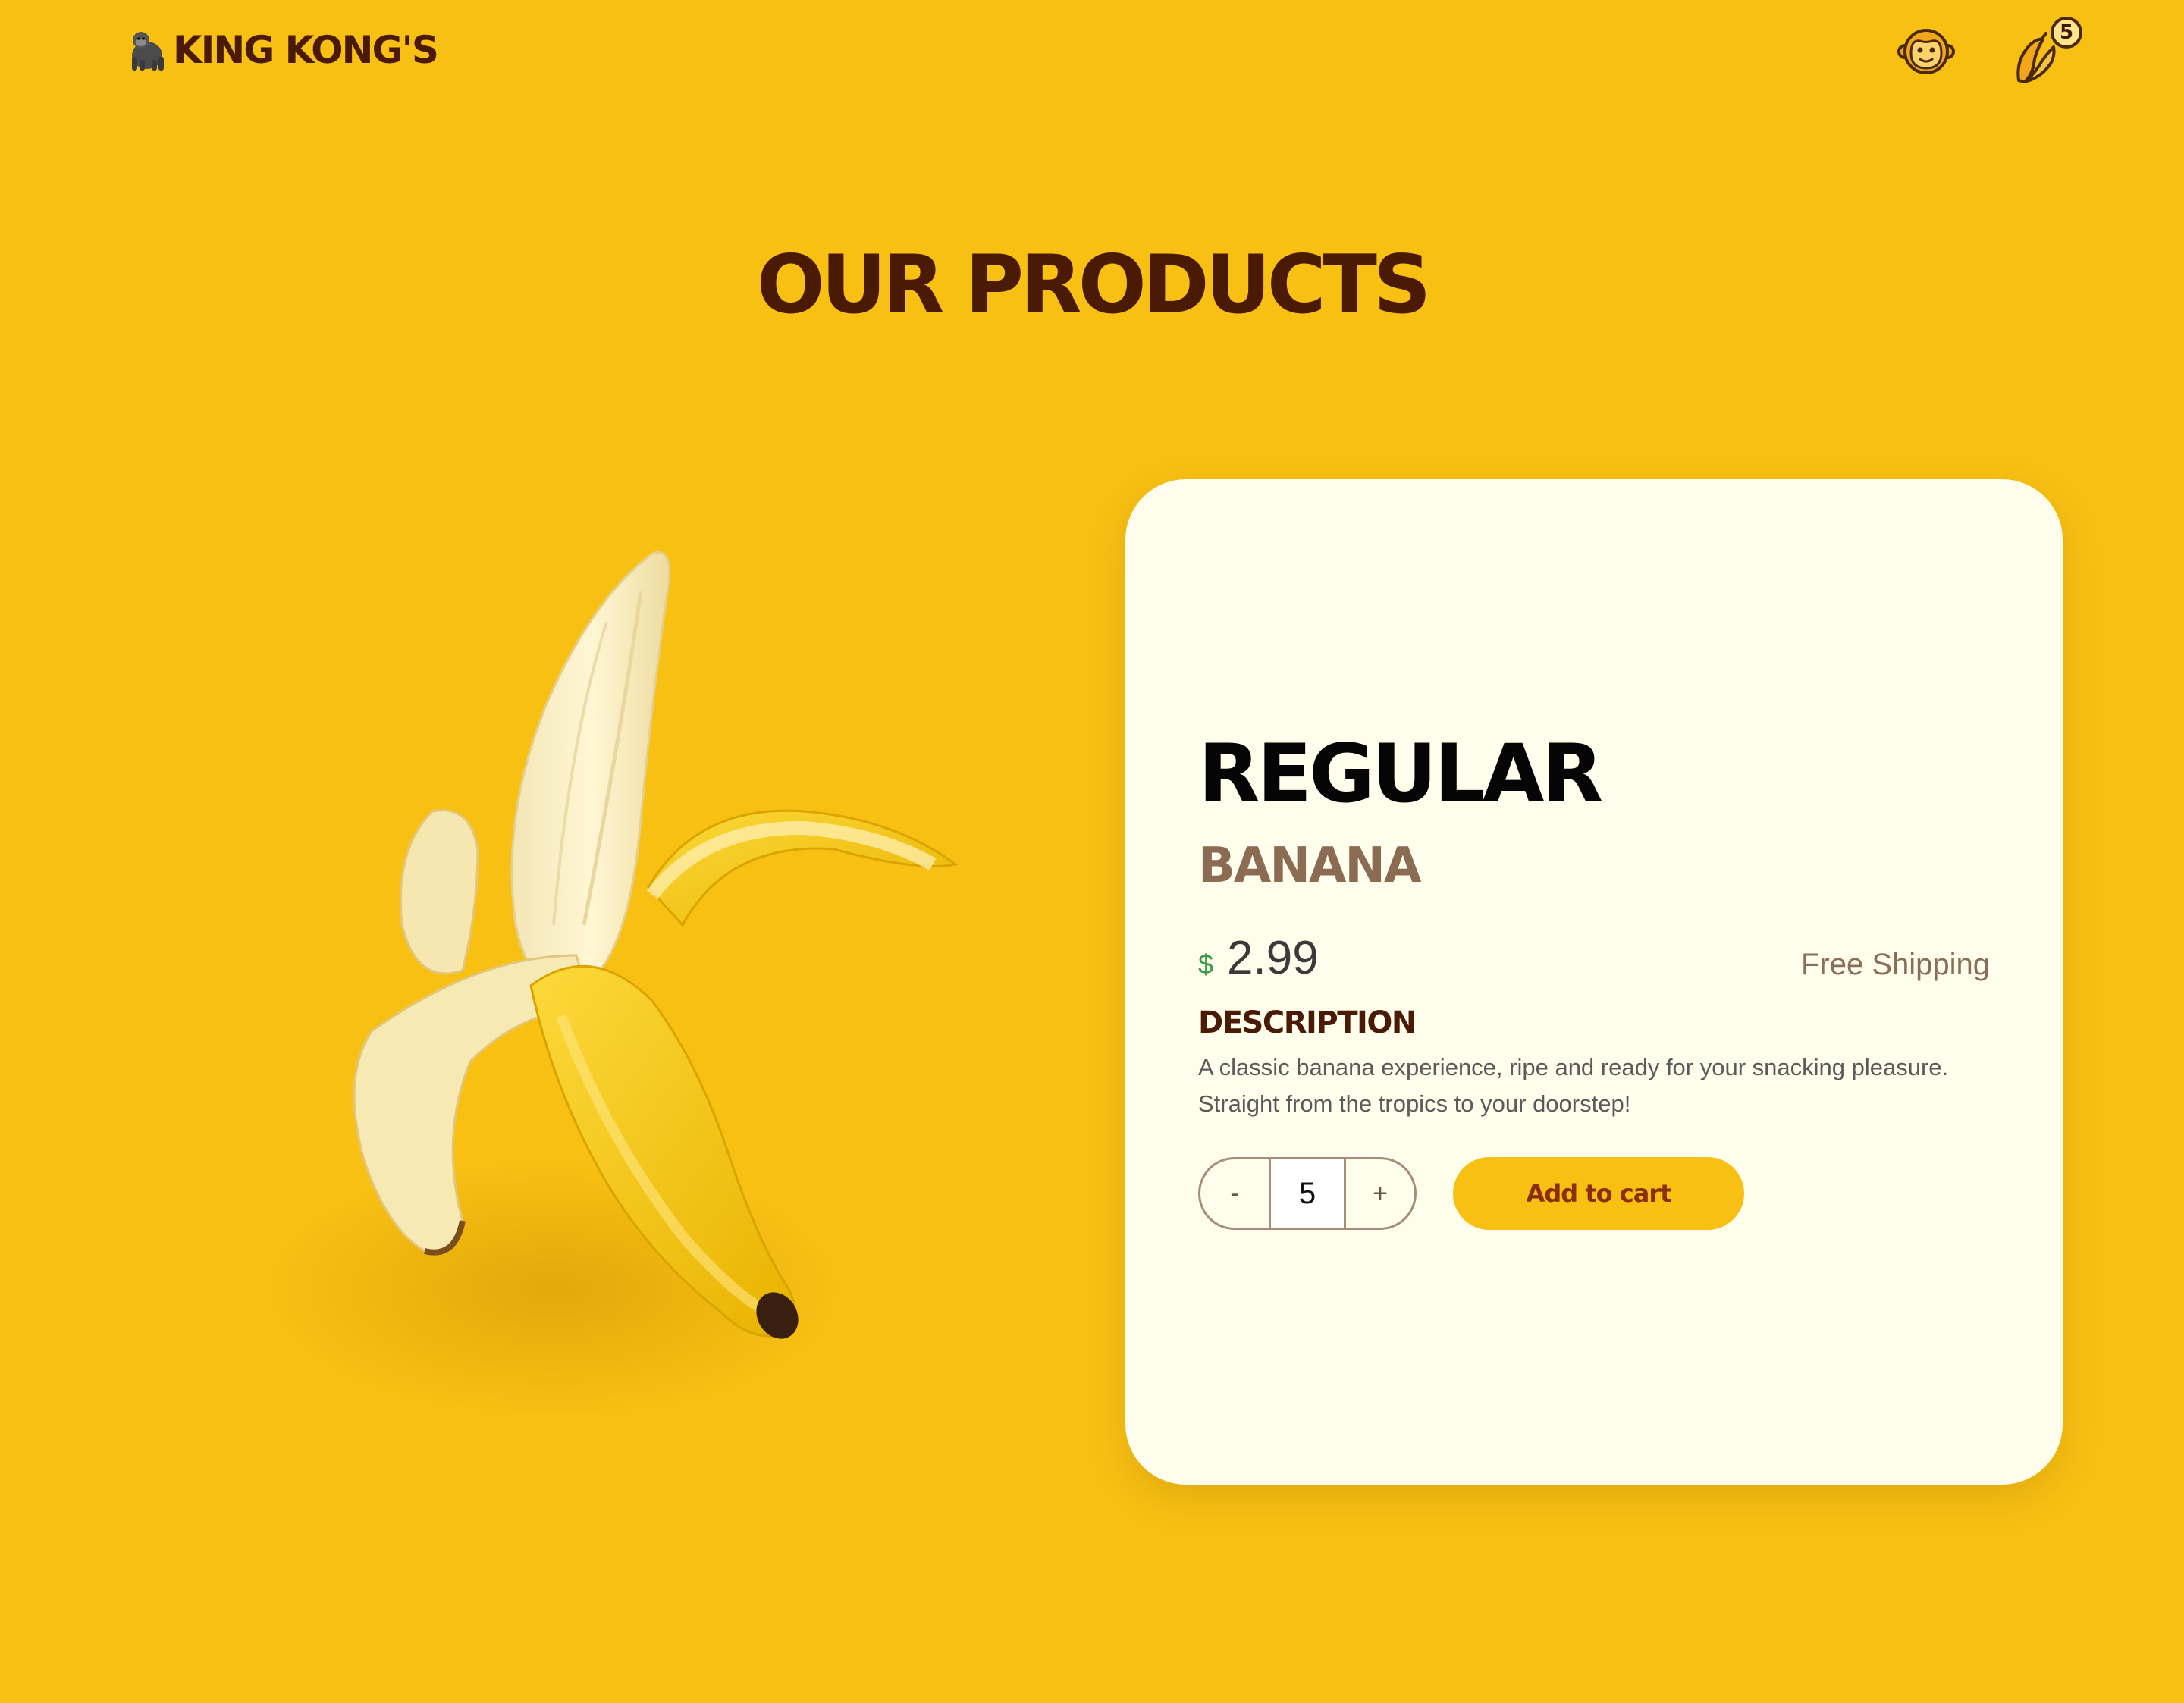  I want to click on page-title: OUR PRODUCTS, so click(1094, 284).